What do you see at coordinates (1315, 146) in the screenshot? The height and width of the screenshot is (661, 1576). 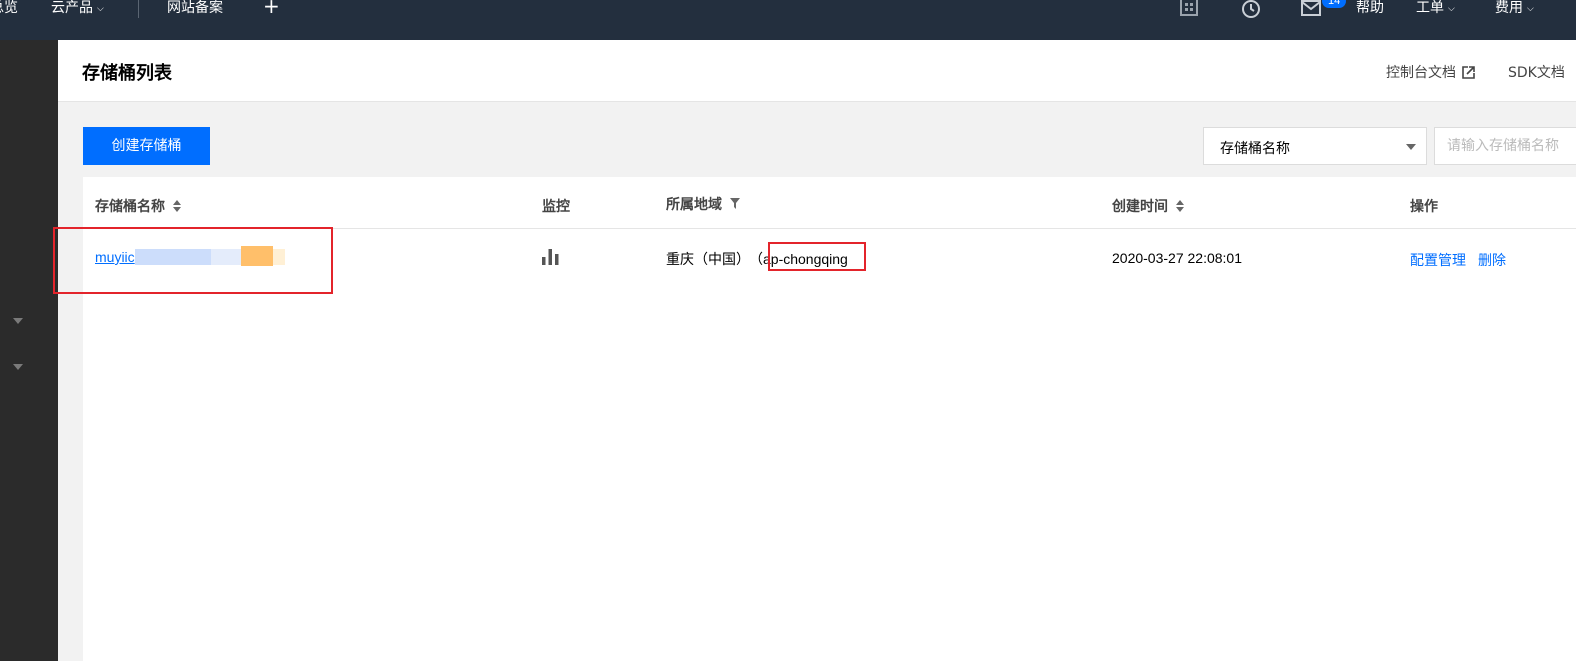 I see `search-field-select: 存储桶名称` at bounding box center [1315, 146].